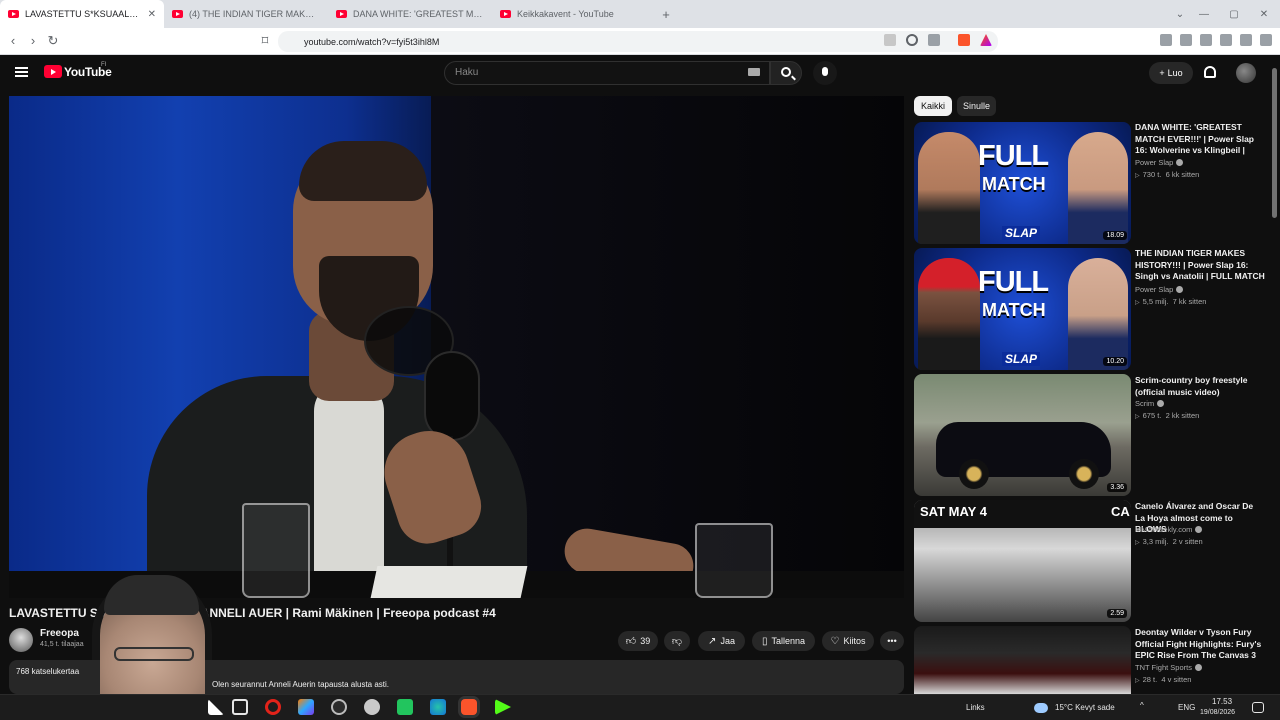  What do you see at coordinates (1169, 529) in the screenshot?
I see `recommendation-channel: MMAWeekly.com` at bounding box center [1169, 529].